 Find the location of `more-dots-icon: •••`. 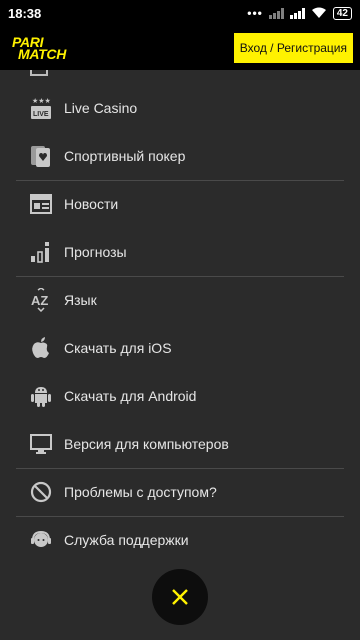

more-dots-icon: ••• is located at coordinates (255, 13).